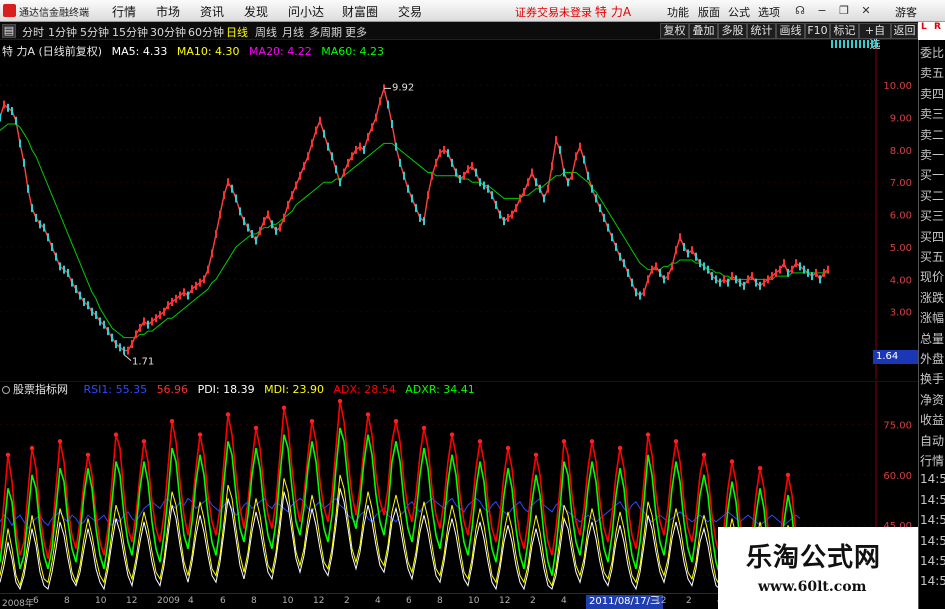  What do you see at coordinates (844, 31) in the screenshot?
I see `mark-button: 标记` at bounding box center [844, 31].